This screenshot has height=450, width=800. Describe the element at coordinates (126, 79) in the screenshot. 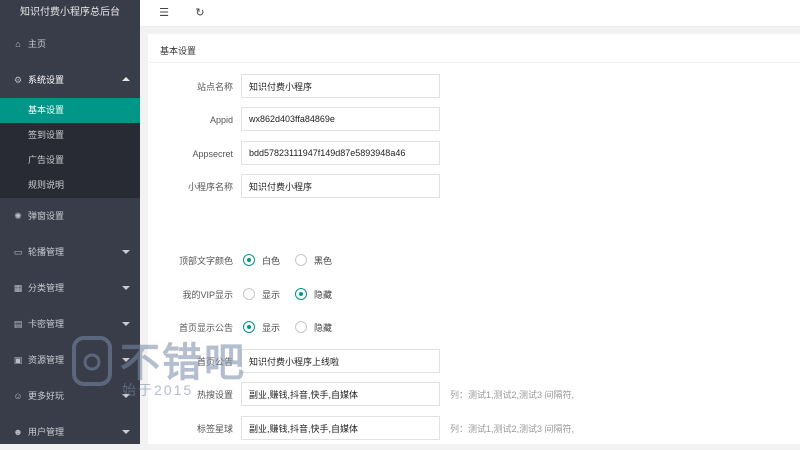

I see `chevron-up-icon` at that location.